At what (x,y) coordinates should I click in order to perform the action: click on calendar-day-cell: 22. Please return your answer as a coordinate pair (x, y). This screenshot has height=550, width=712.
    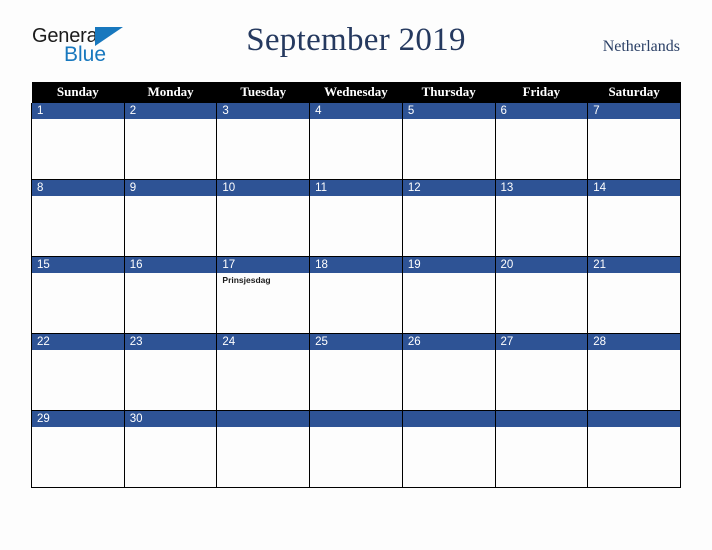
    Looking at the image, I should click on (78, 372).